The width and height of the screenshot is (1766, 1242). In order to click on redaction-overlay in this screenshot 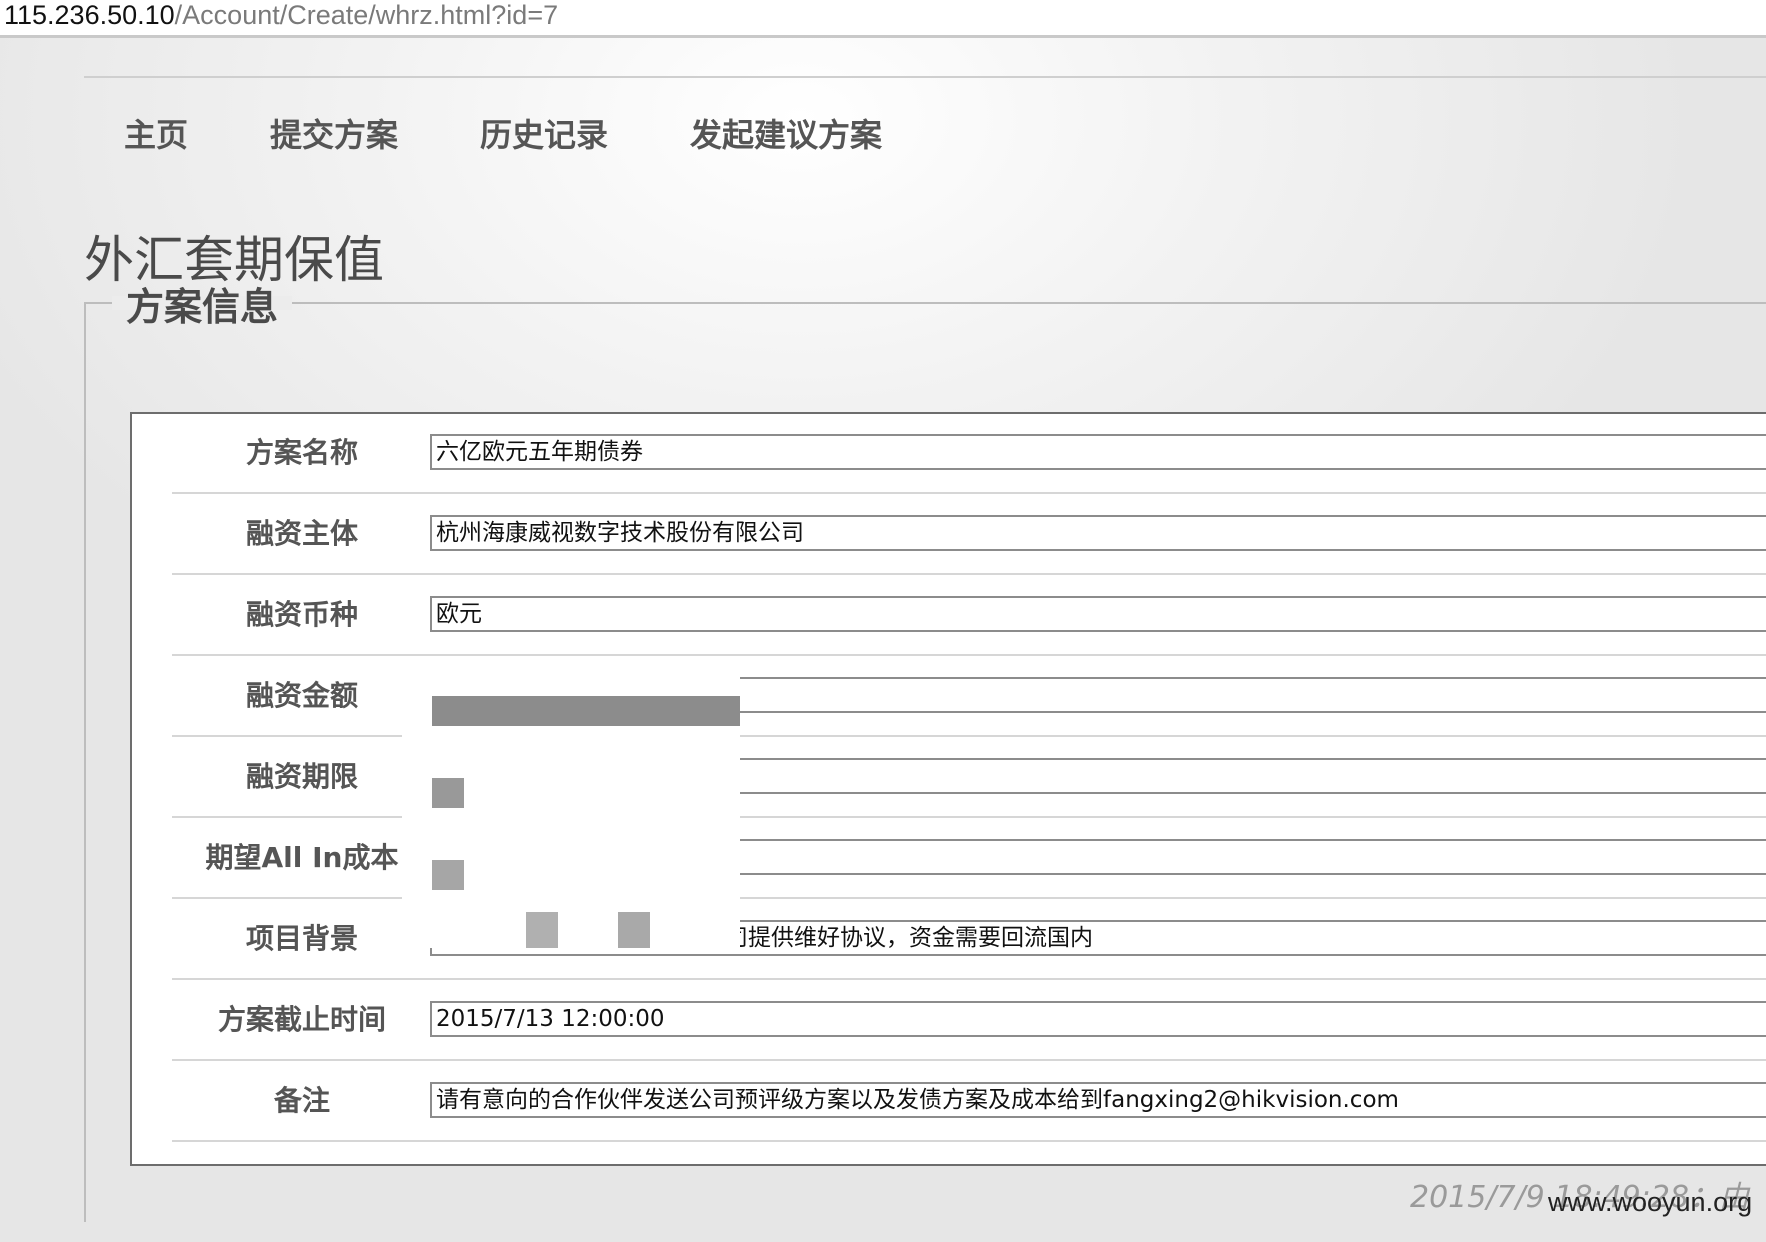, I will do `click(571, 807)`.